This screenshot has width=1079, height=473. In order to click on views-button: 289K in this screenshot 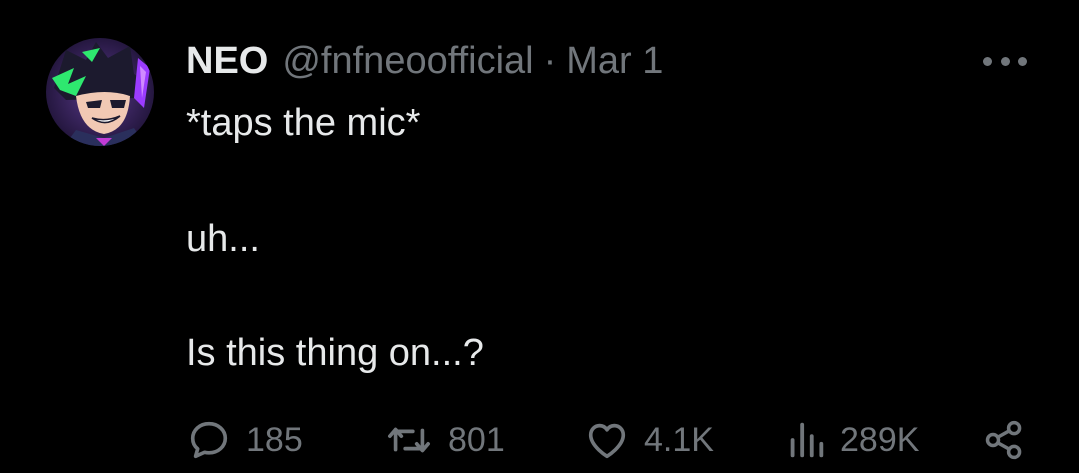, I will do `click(852, 440)`.